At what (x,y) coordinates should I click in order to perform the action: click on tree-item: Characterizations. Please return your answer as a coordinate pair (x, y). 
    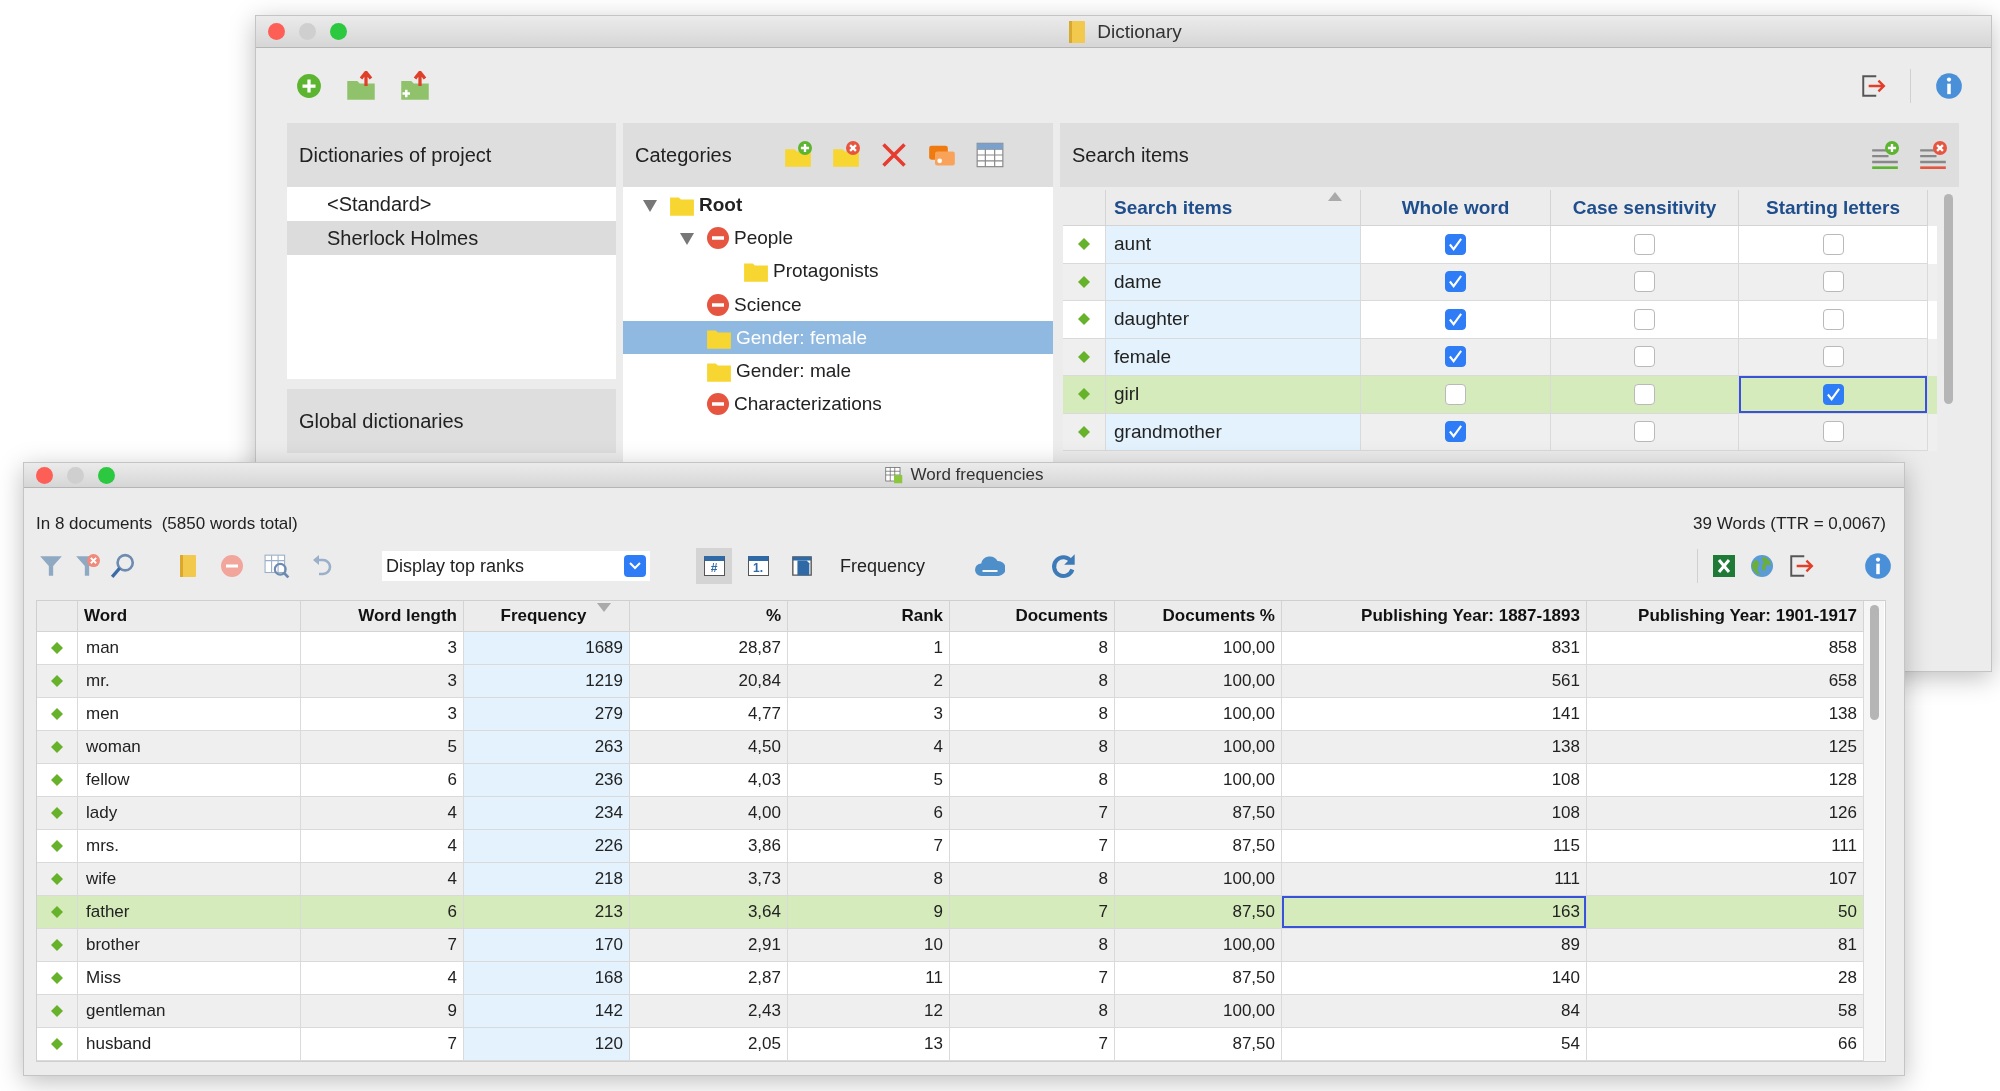
    Looking at the image, I should click on (838, 404).